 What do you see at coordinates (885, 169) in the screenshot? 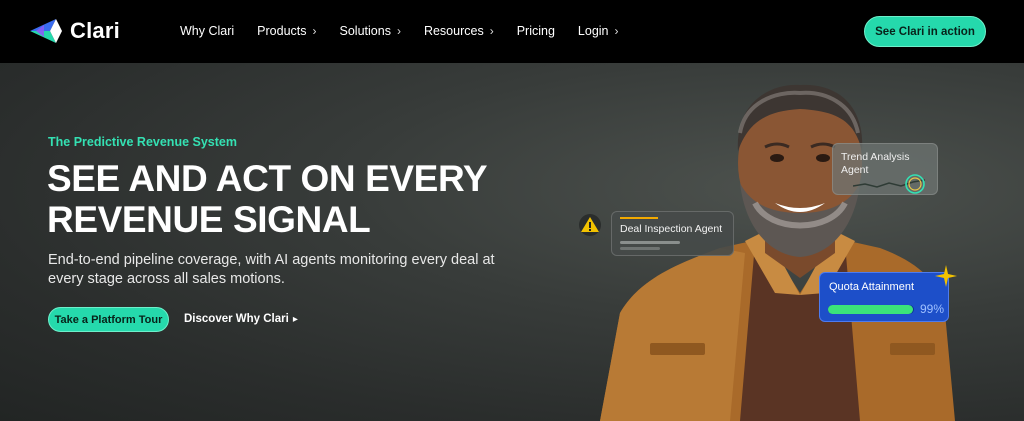
I see `trend-analysis-card: Trend Analysis Agent` at bounding box center [885, 169].